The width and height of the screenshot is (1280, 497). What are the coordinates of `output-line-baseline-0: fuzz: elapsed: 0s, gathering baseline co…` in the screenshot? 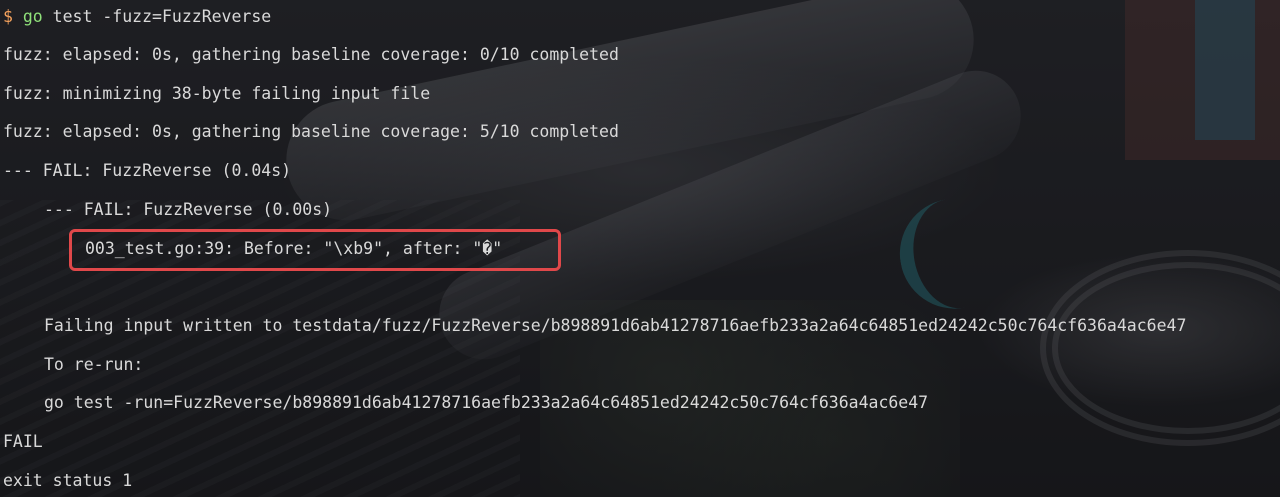 It's located at (311, 54).